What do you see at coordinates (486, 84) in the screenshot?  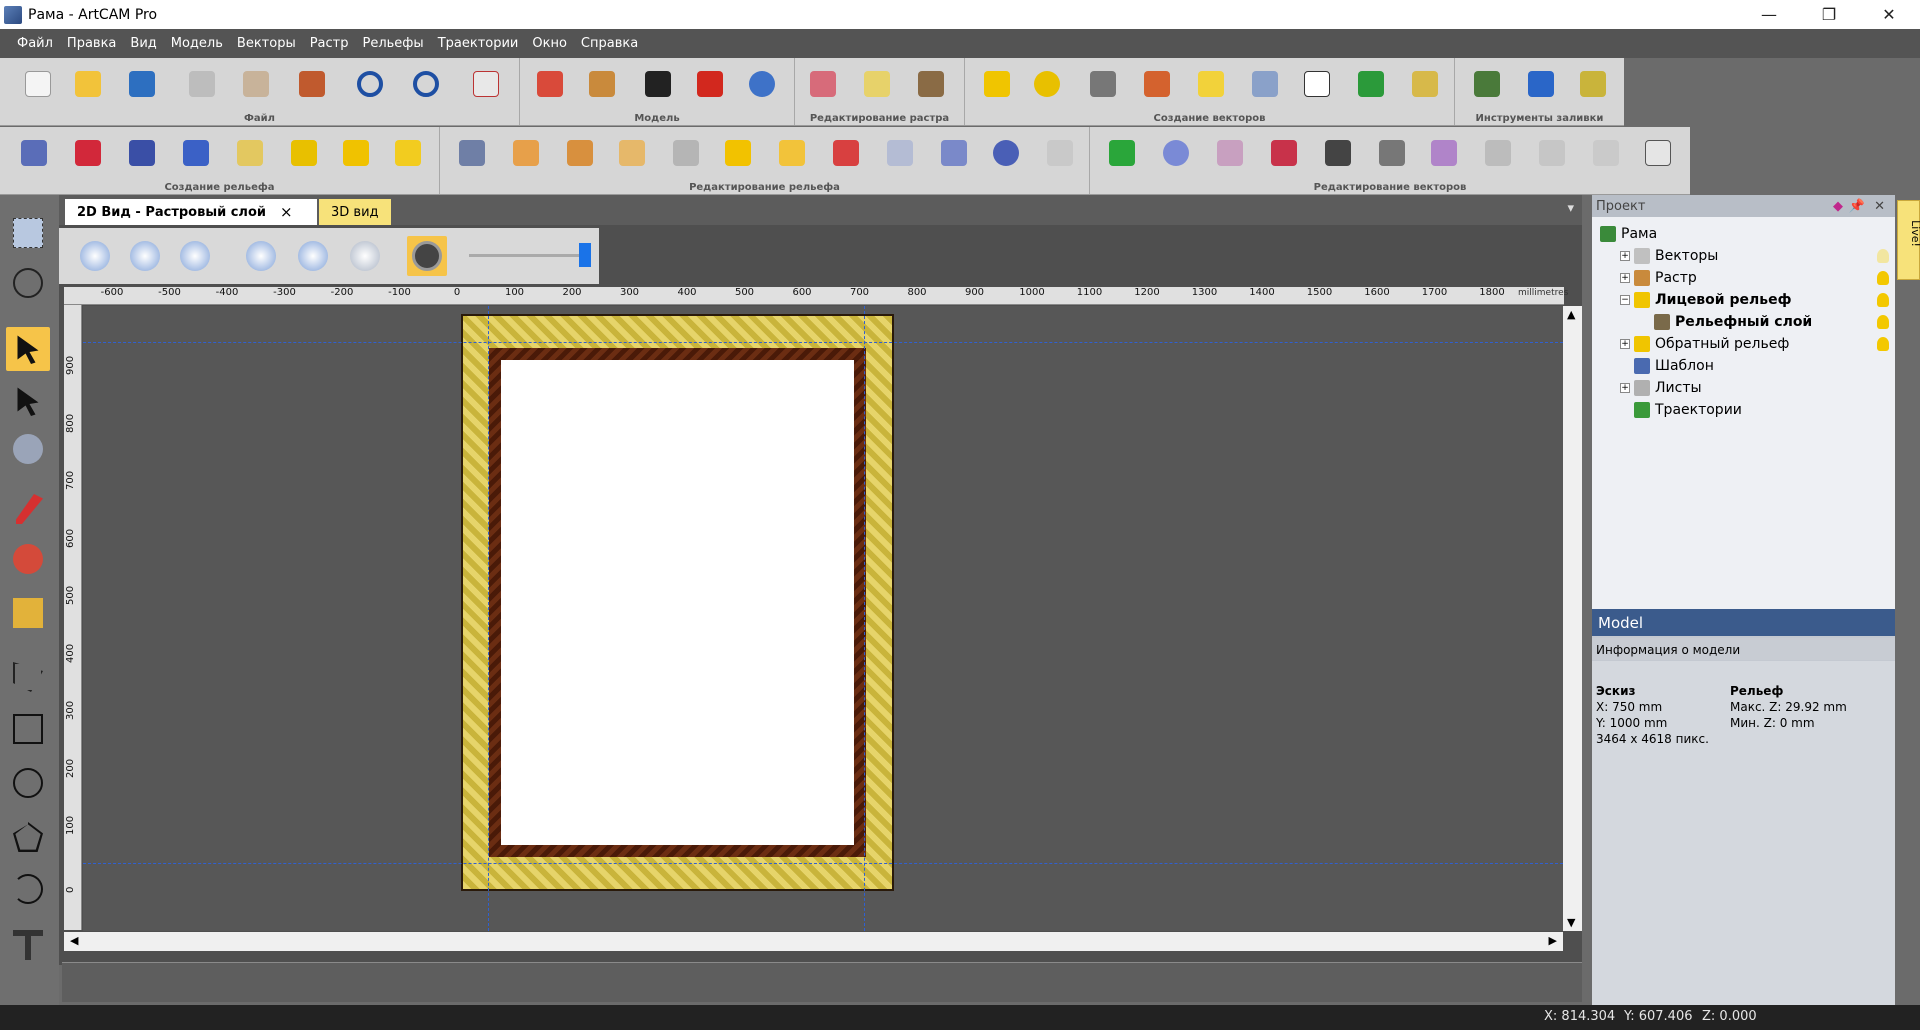 I see `notes-icon` at bounding box center [486, 84].